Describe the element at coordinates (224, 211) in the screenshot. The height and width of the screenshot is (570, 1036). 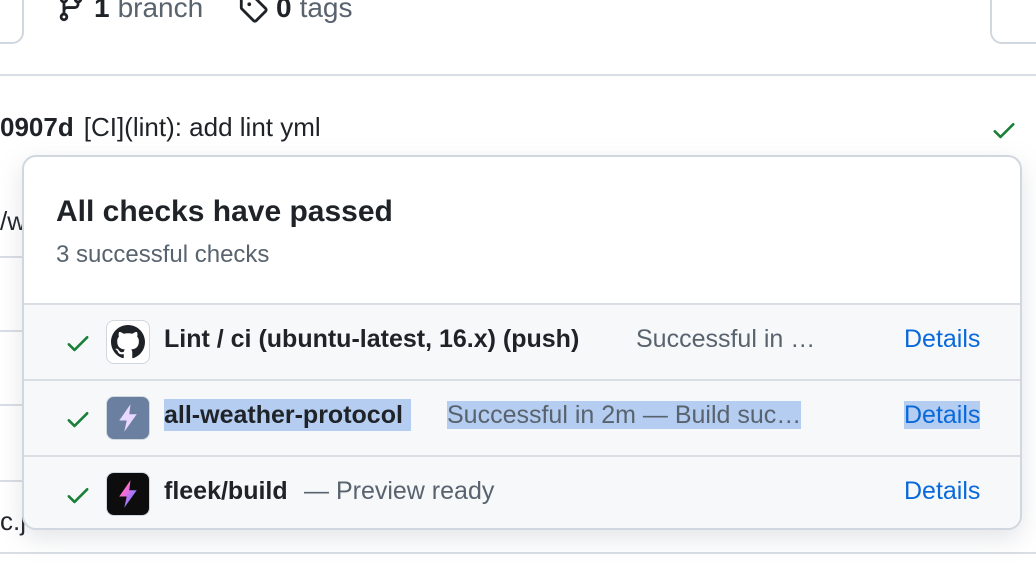
I see `popover-title: All checks have passed` at that location.